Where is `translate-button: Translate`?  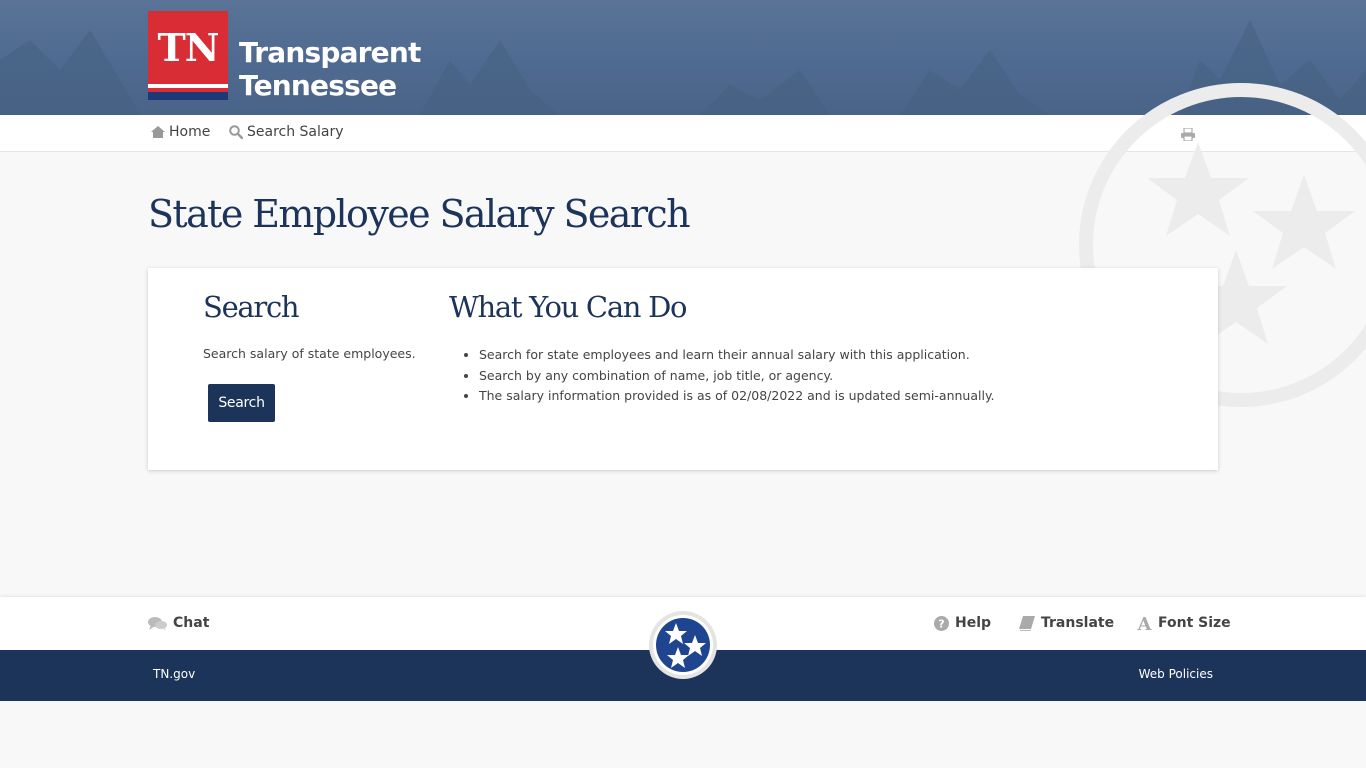
translate-button: Translate is located at coordinates (1066, 623).